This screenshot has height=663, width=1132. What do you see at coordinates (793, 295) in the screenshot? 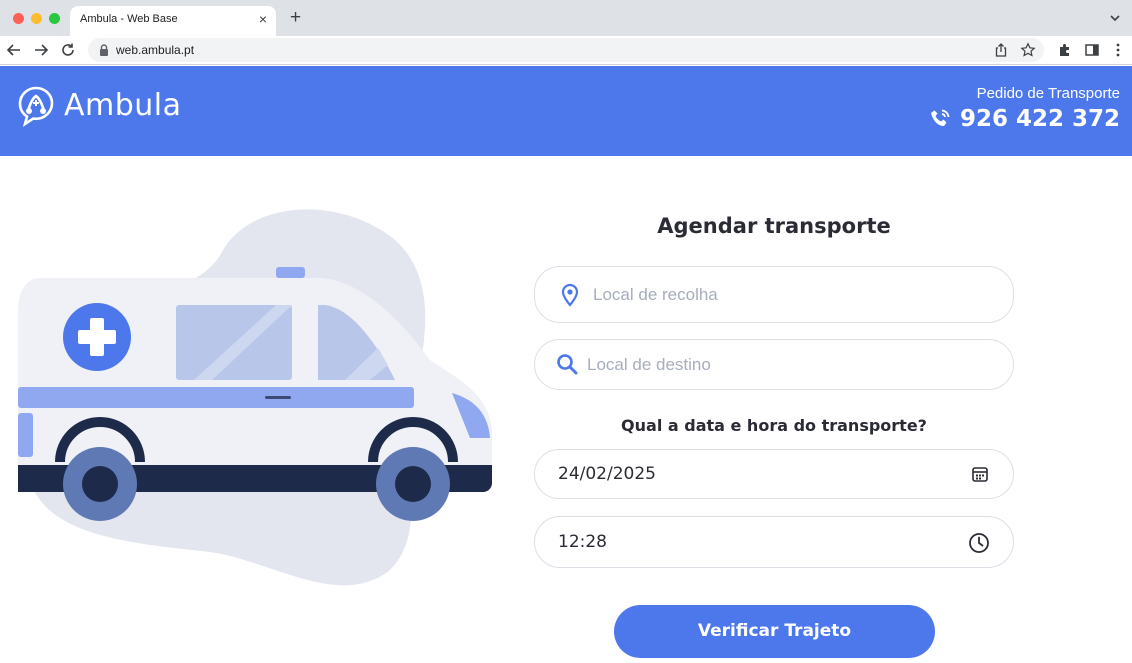
I see `pickup-location-input` at bounding box center [793, 295].